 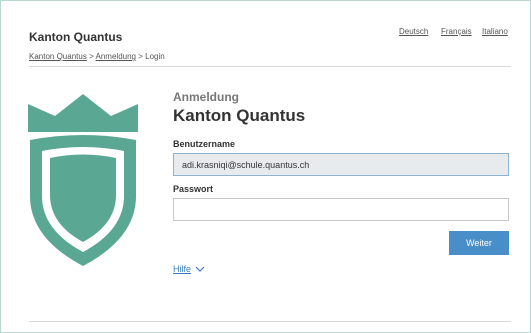 What do you see at coordinates (116, 56) in the screenshot?
I see `breadcrumb-link-login-area: Anmeldung` at bounding box center [116, 56].